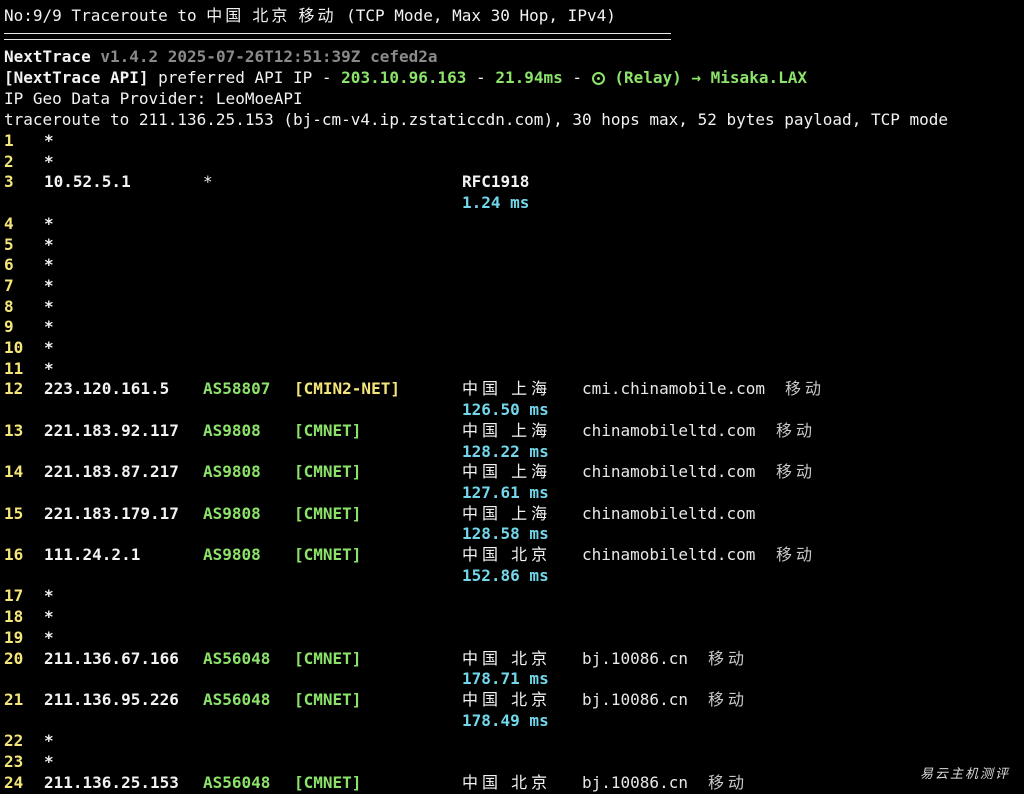  I want to click on hop-rtt: 178.71 ms, so click(505, 679).